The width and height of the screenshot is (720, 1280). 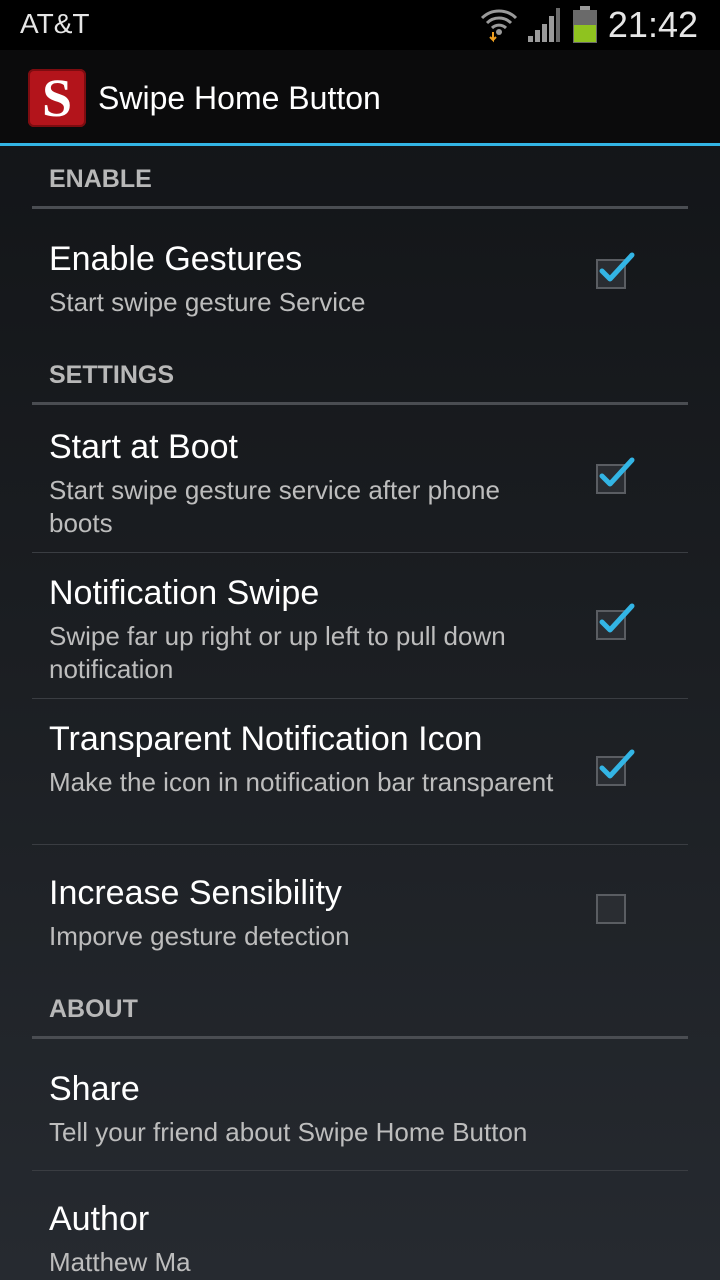 What do you see at coordinates (585, 27) in the screenshot?
I see `battery-icon` at bounding box center [585, 27].